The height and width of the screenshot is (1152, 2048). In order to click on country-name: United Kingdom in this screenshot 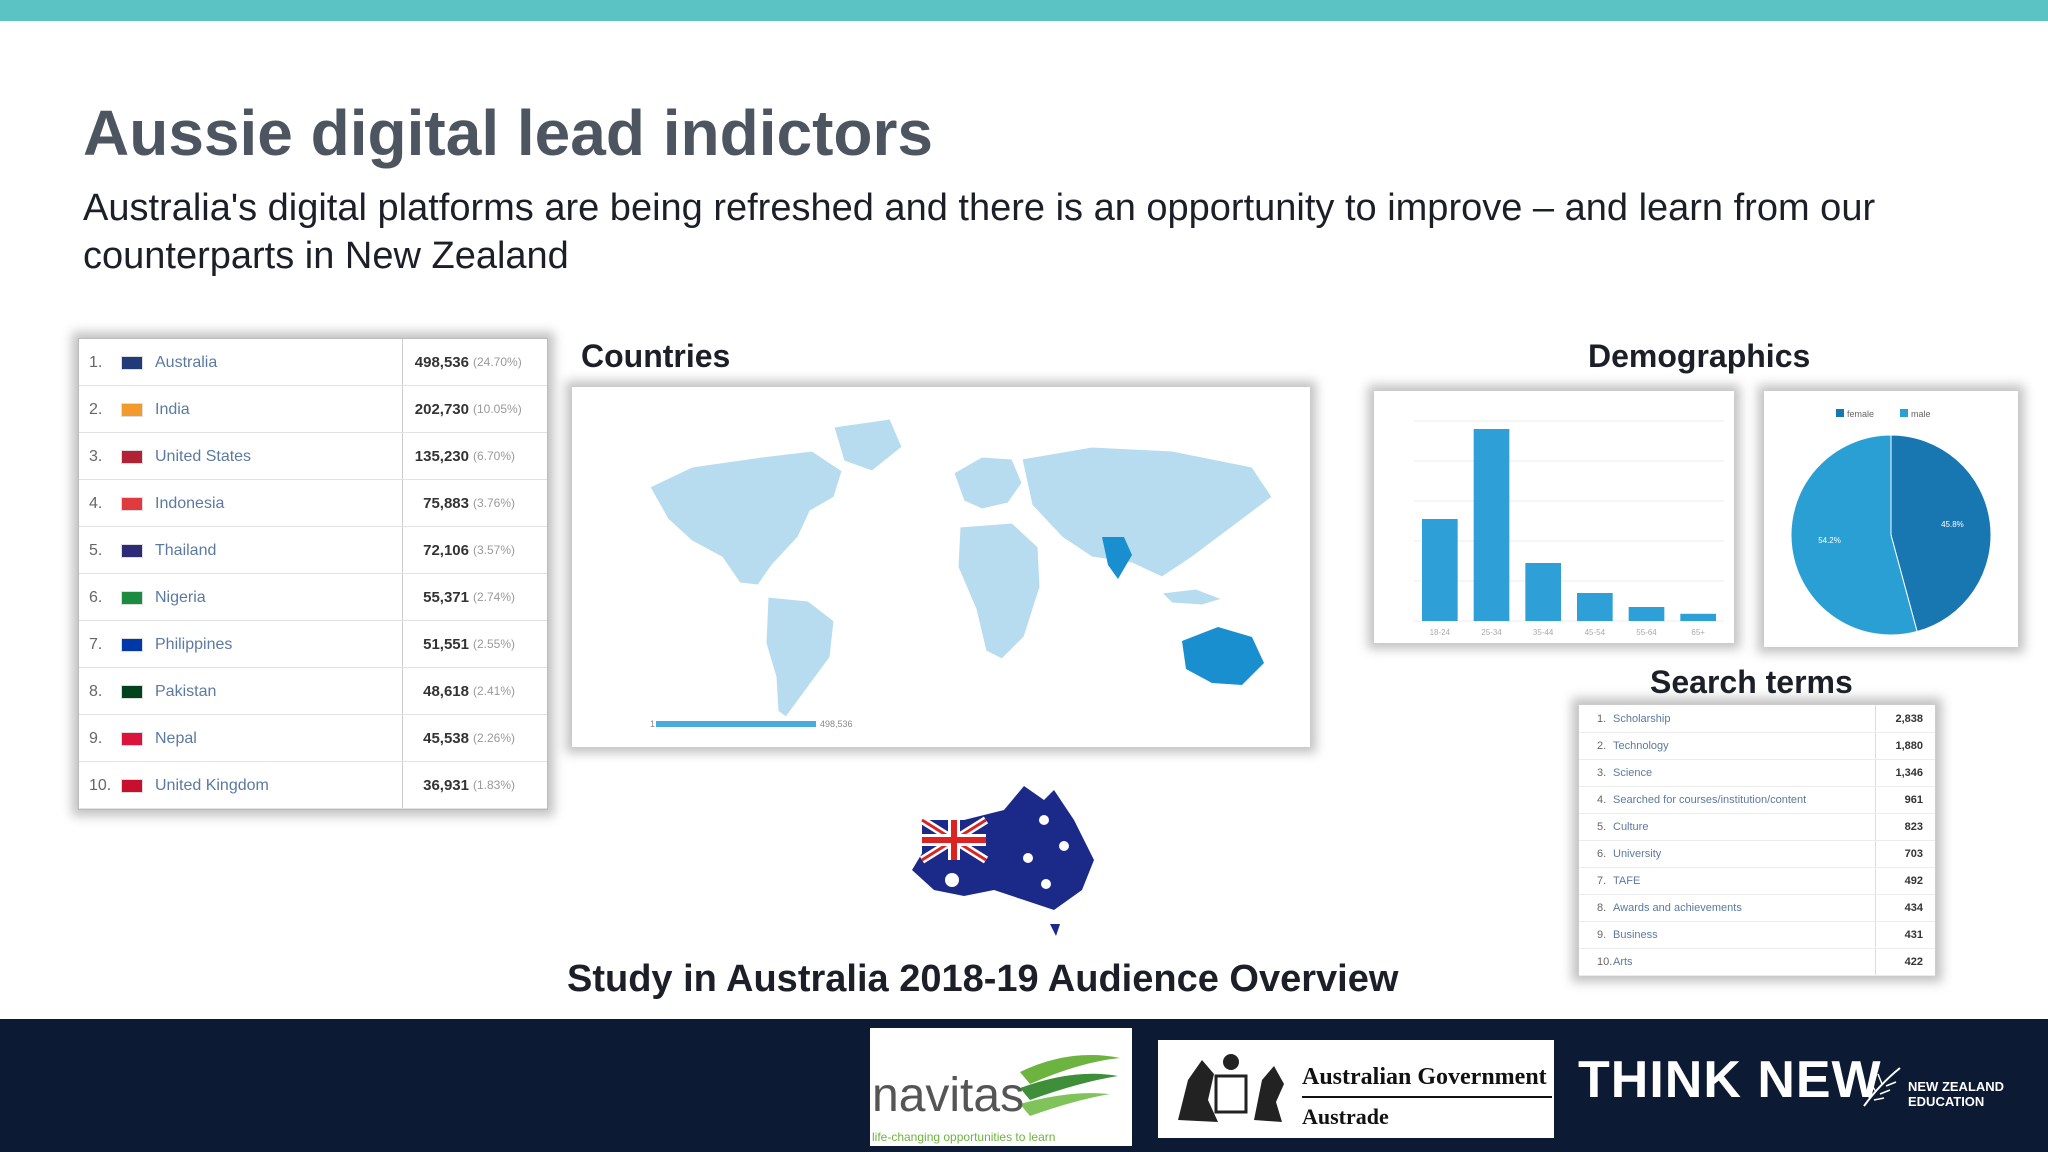, I will do `click(212, 785)`.